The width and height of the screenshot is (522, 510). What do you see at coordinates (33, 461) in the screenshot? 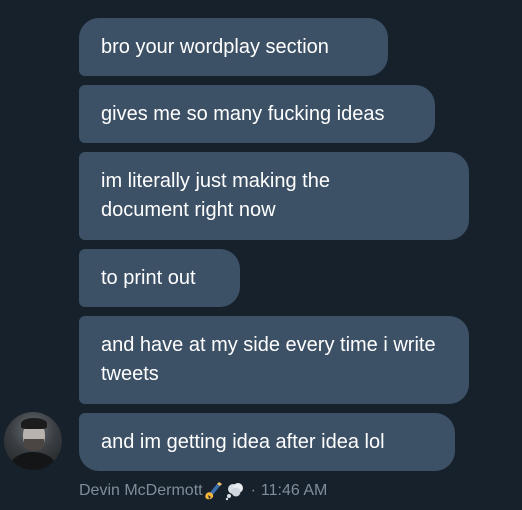
I see `avatar-shirt` at bounding box center [33, 461].